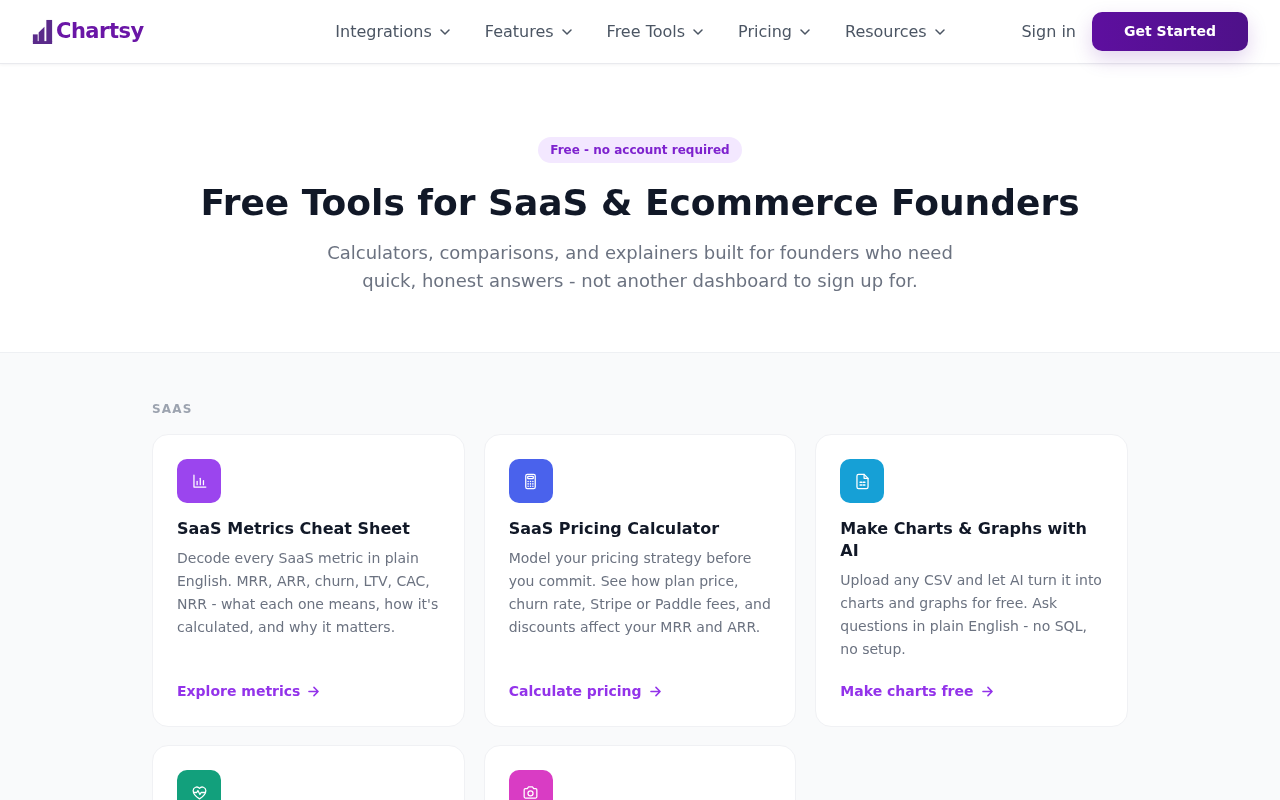 Image resolution: width=1280 pixels, height=800 pixels. I want to click on nav-link: Integrations, so click(392, 31).